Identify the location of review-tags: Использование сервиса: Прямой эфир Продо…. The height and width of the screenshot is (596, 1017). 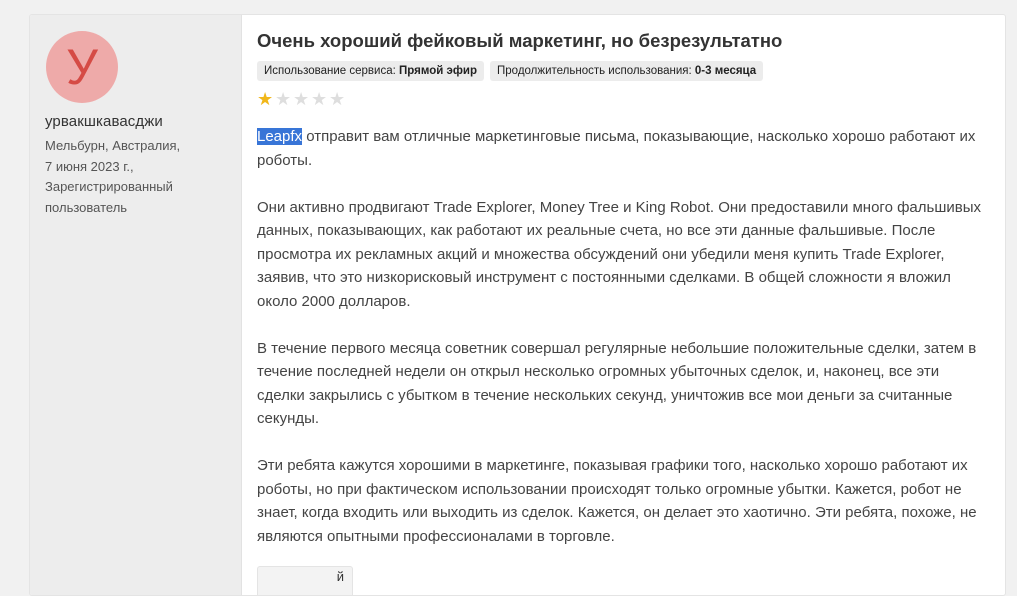
(510, 71).